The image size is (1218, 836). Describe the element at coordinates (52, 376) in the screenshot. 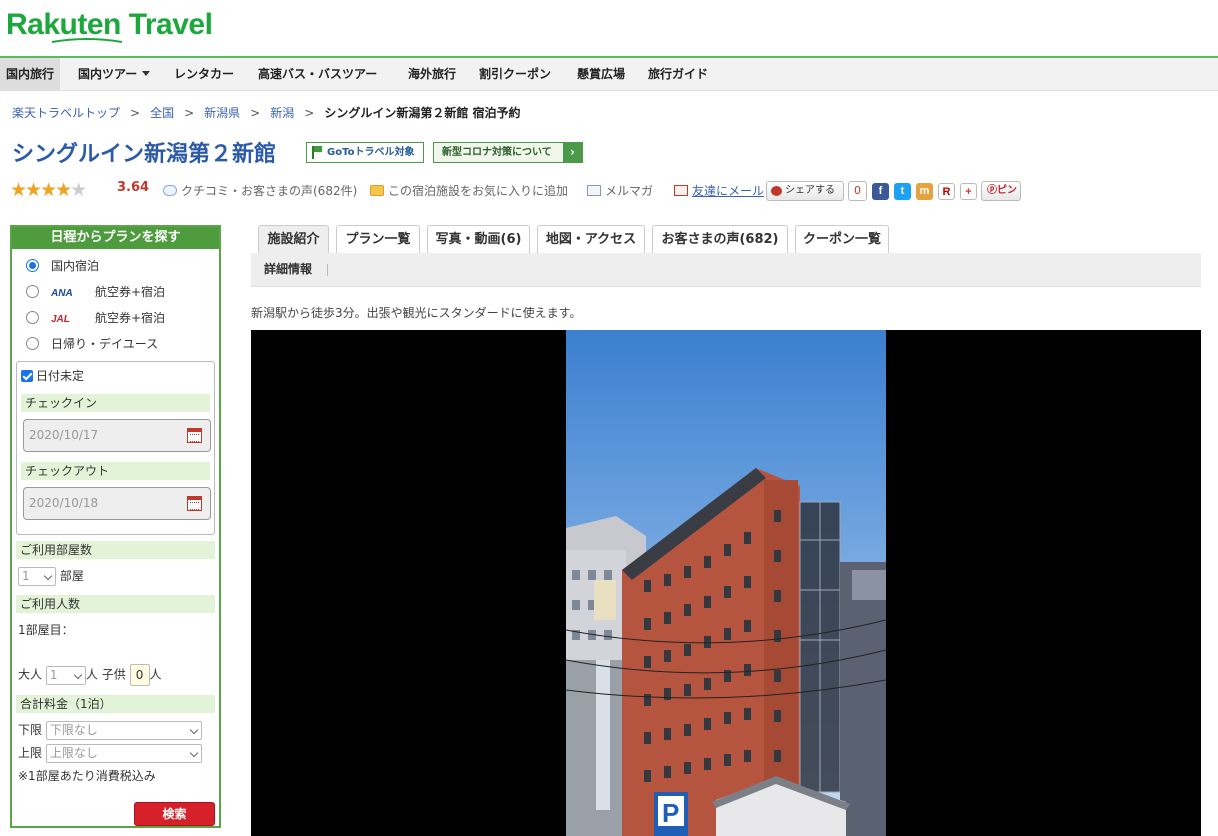

I see `date-undecided-checkbox: 日付未定` at that location.